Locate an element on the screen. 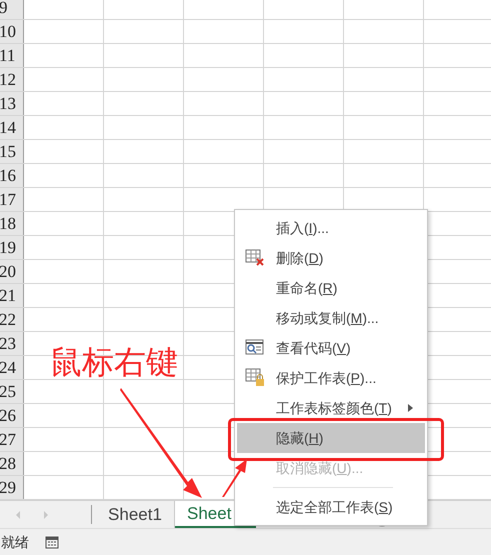  row-number: 25 is located at coordinates (8, 392).